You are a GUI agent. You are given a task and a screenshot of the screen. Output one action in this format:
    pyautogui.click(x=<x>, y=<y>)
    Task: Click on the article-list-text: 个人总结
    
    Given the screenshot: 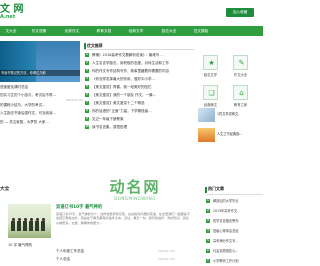 What is the action you would take?
    pyautogui.click(x=63, y=259)
    